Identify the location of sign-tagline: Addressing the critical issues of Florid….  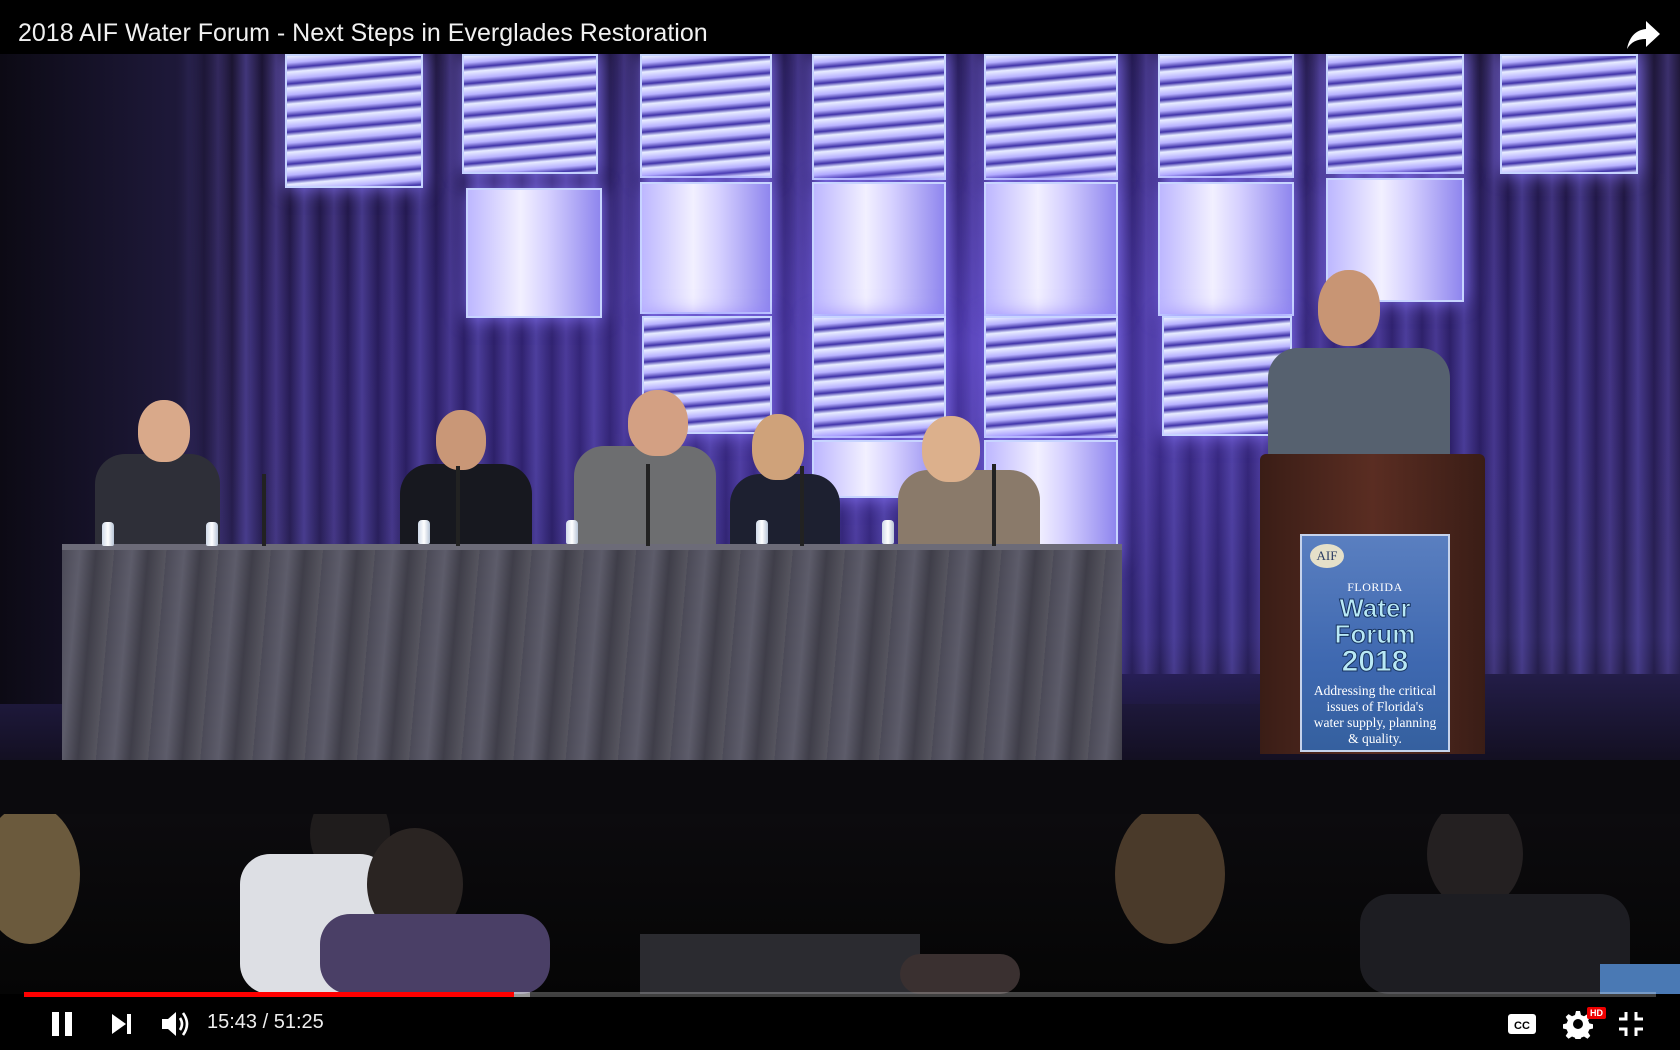
(1375, 714).